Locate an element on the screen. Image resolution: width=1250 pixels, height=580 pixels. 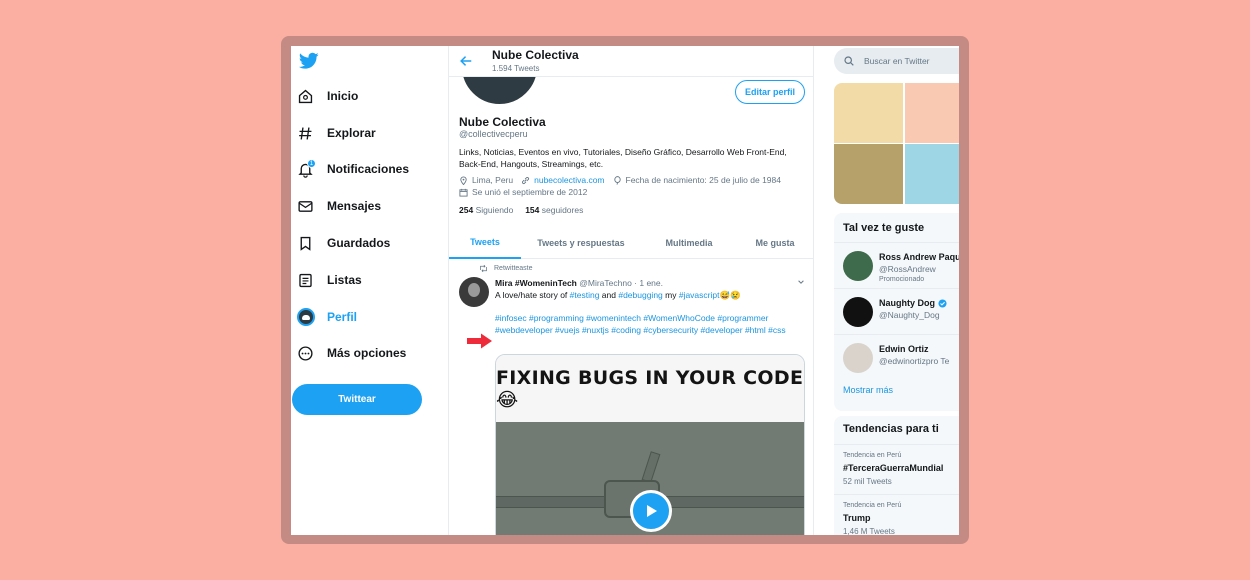
following-link: 254 Siguiendo is located at coordinates (486, 210).